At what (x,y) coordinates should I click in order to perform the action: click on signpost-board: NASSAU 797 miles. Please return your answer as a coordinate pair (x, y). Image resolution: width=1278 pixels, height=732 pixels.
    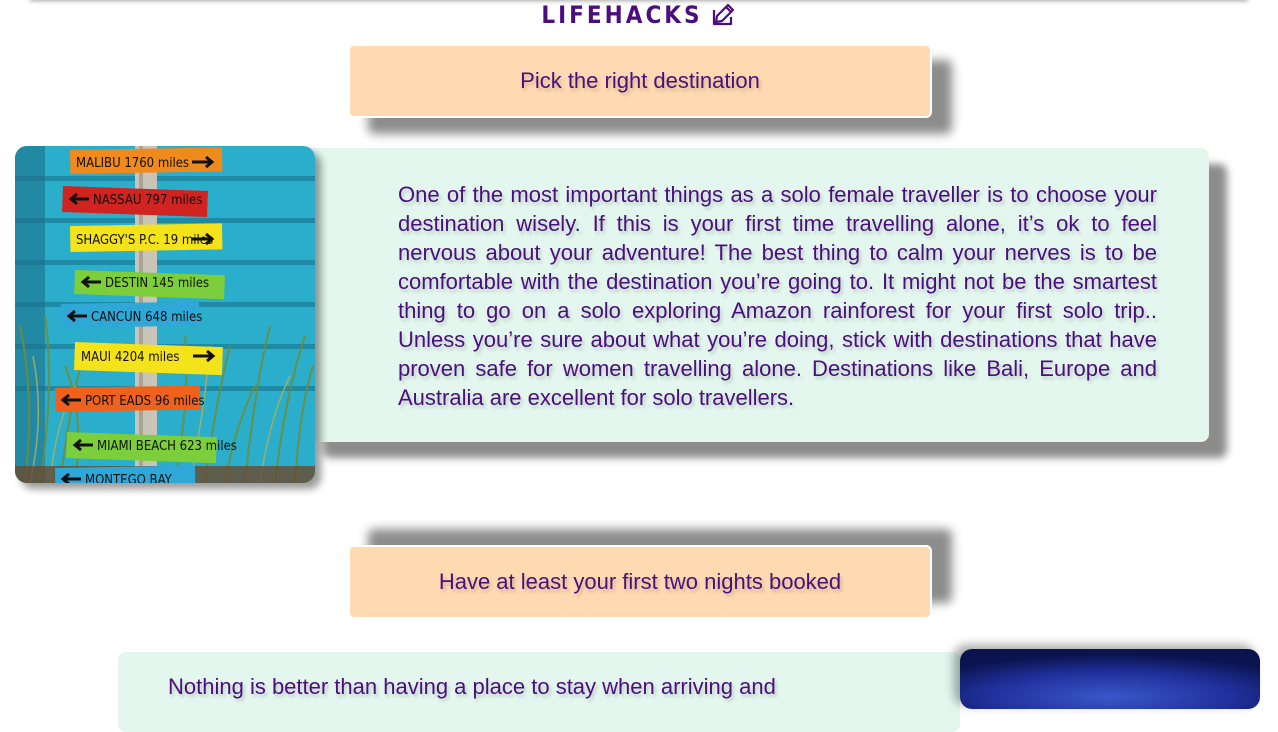
    Looking at the image, I should click on (135, 202).